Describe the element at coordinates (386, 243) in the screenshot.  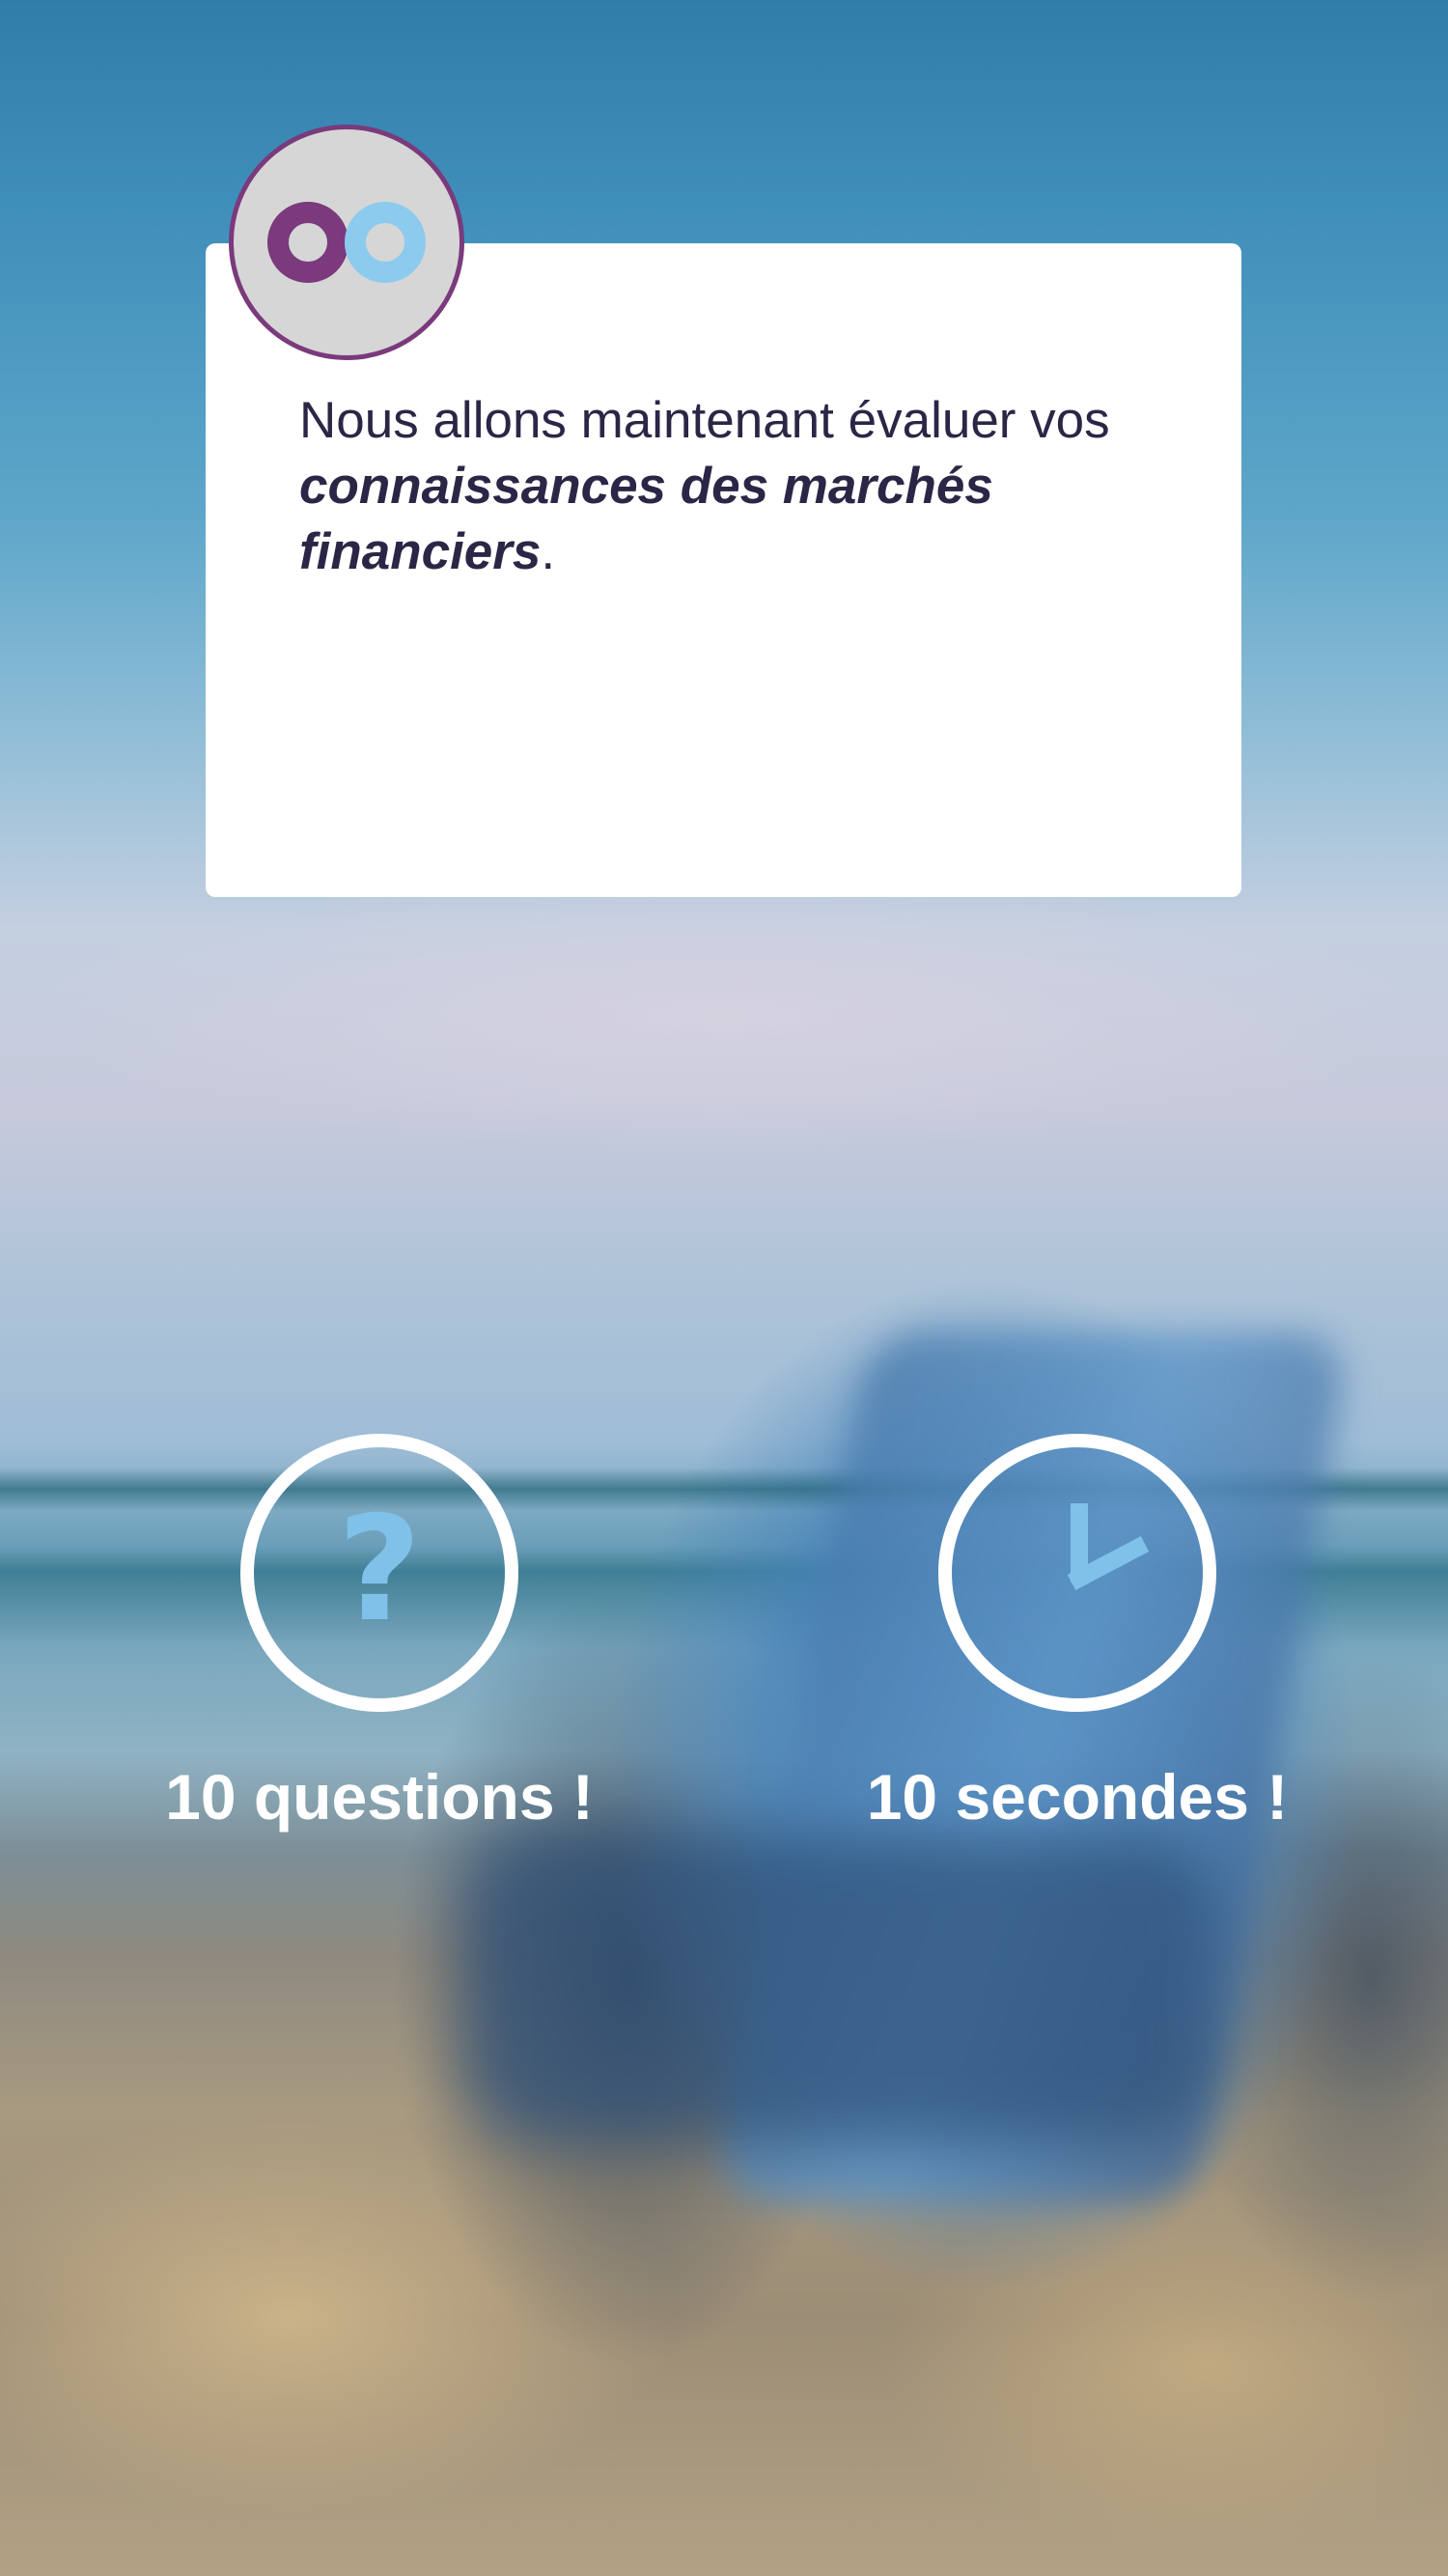
I see `avatar-right-eye-icon` at that location.